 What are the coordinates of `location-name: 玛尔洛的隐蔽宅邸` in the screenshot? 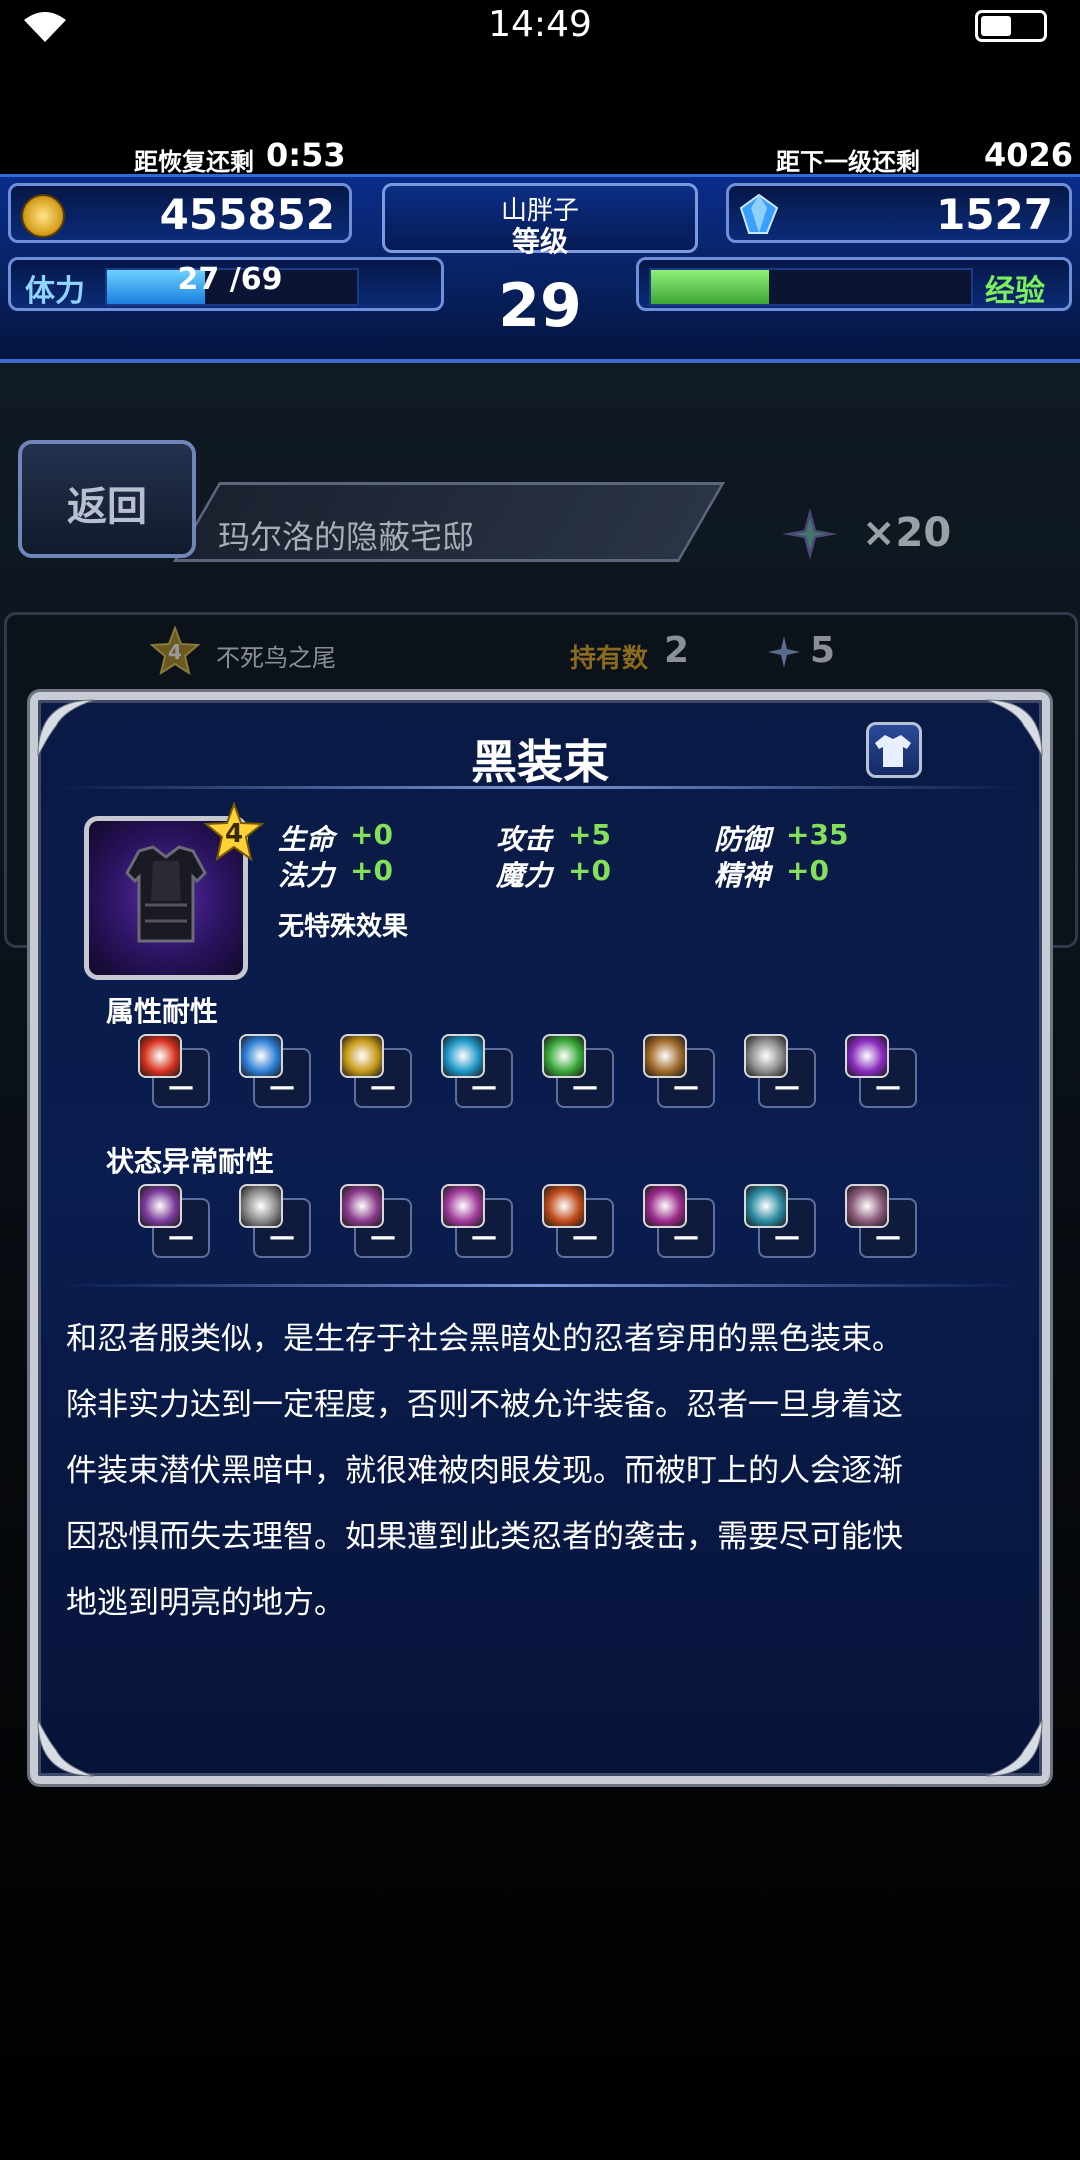 It's located at (346, 537).